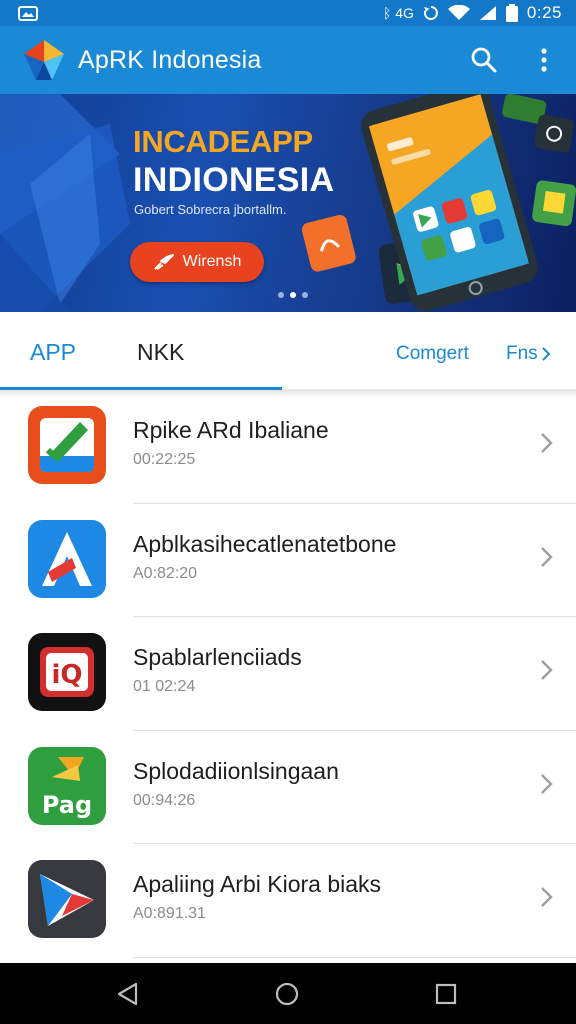 The height and width of the screenshot is (1024, 576). What do you see at coordinates (160, 352) in the screenshot?
I see `tab-nkk: NKK` at bounding box center [160, 352].